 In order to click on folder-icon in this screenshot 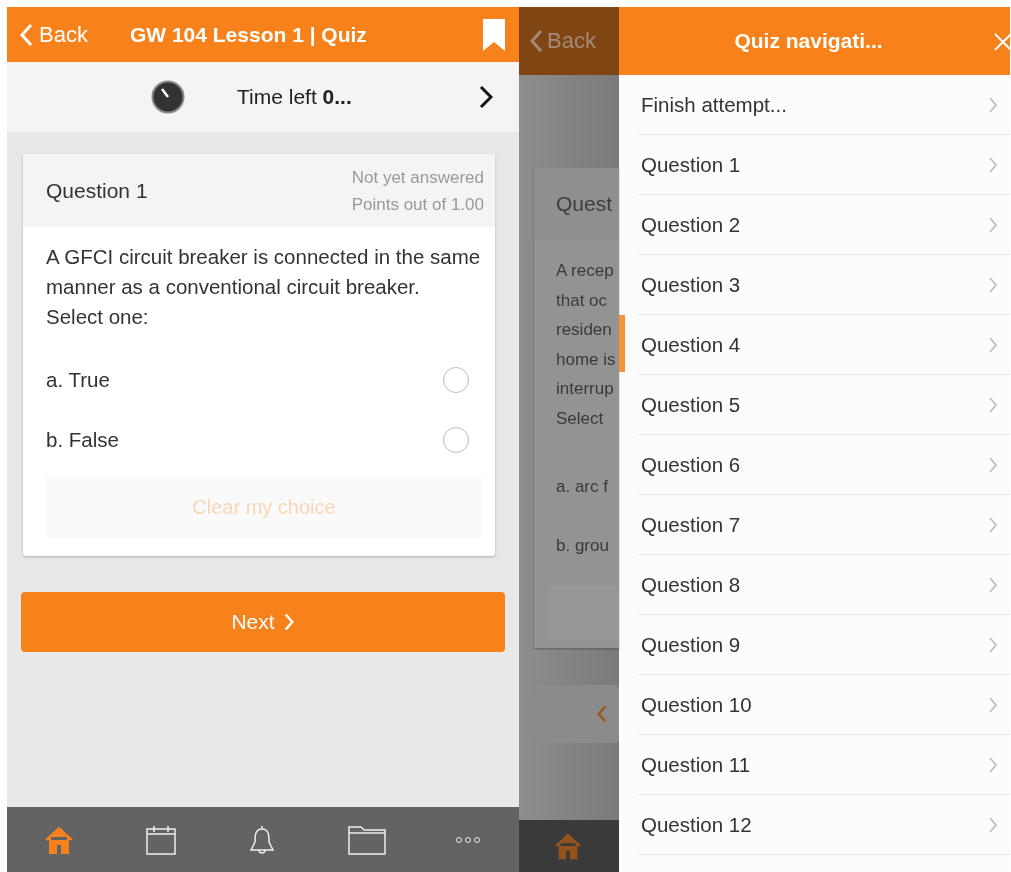, I will do `click(366, 839)`.